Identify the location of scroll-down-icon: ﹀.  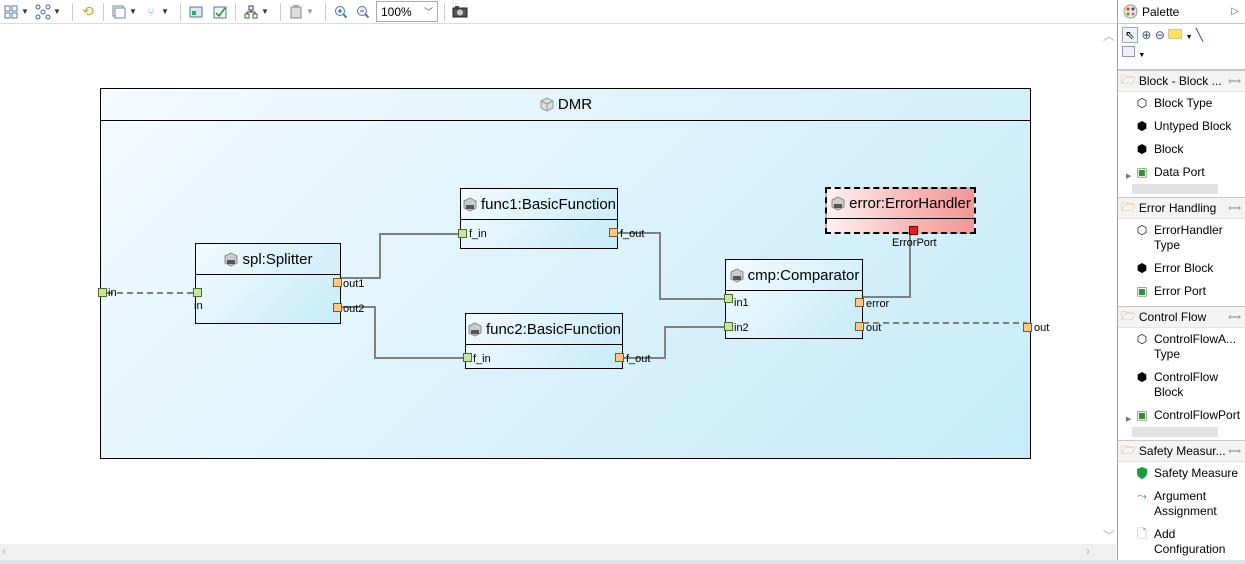
(1109, 535).